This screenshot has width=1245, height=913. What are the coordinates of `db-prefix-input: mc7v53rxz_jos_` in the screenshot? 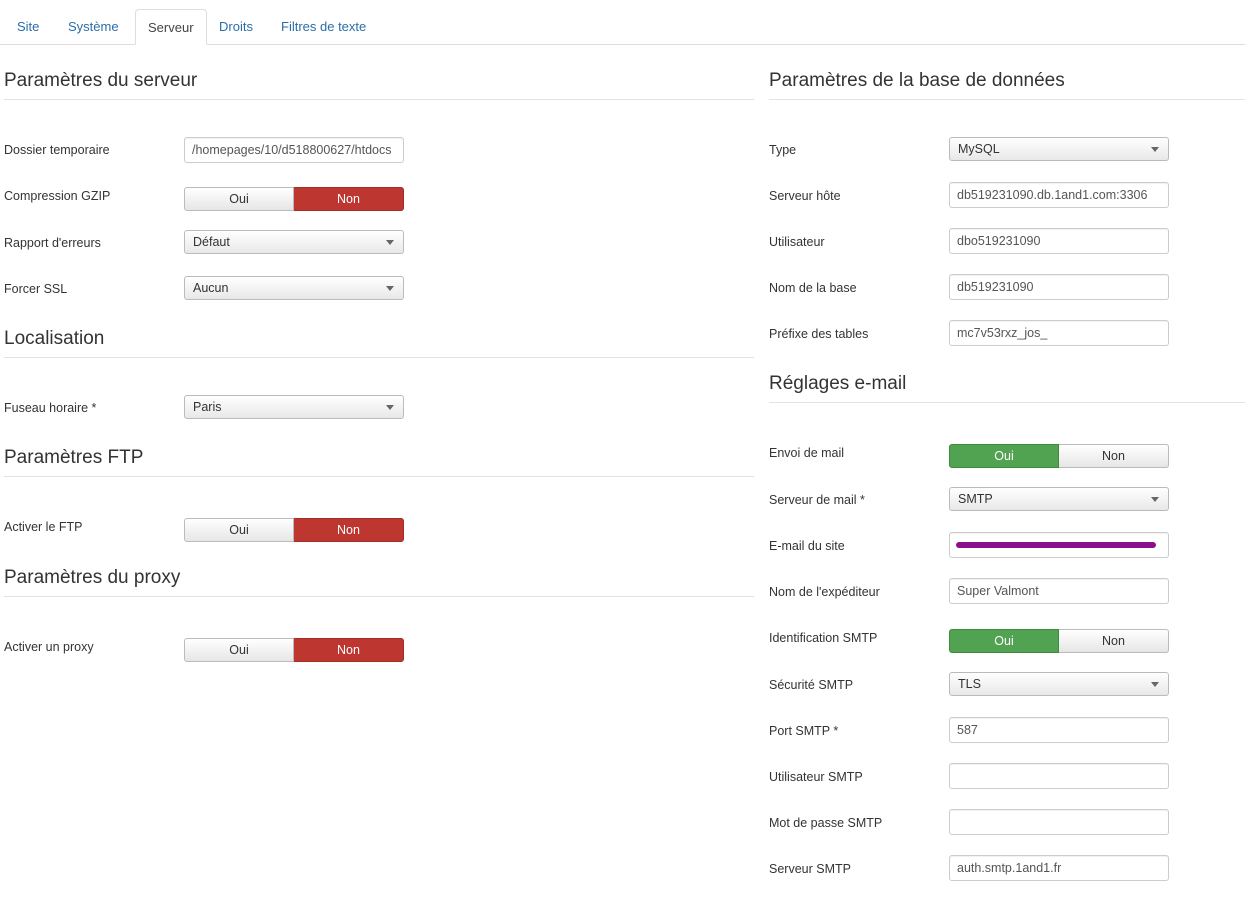 It's located at (1059, 333).